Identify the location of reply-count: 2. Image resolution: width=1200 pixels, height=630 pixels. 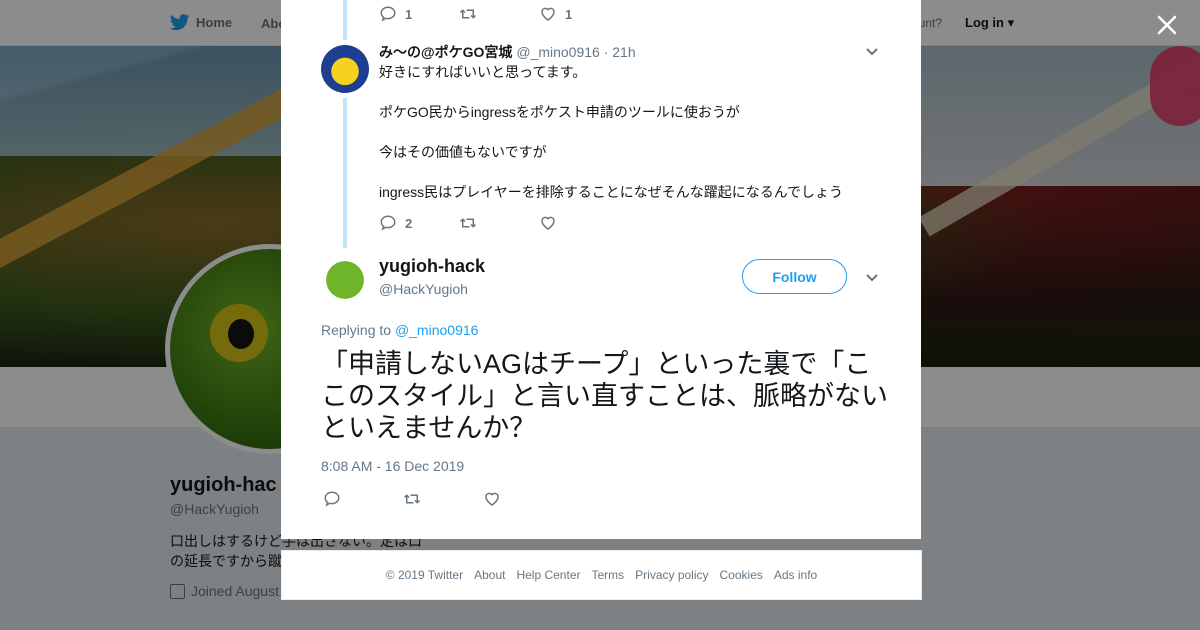
(409, 223).